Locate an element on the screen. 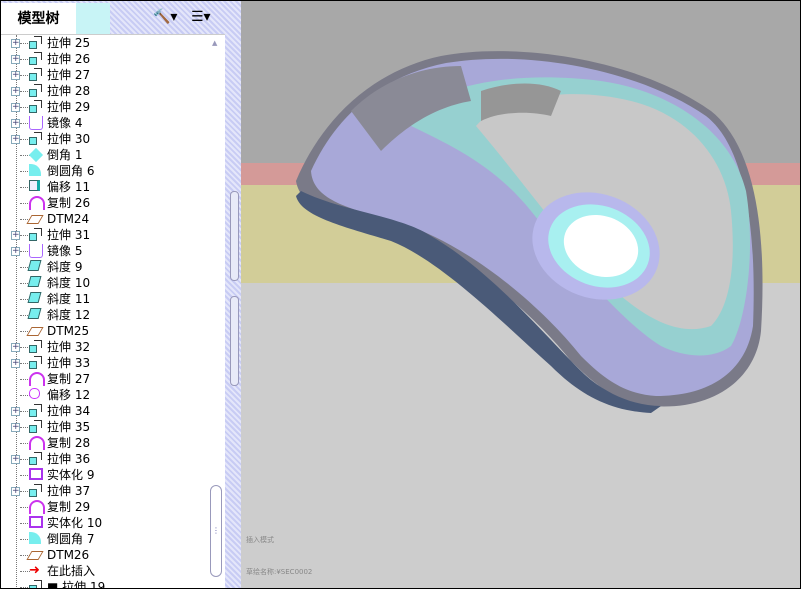 This screenshot has width=801, height=589. offset-icon is located at coordinates (36, 187).